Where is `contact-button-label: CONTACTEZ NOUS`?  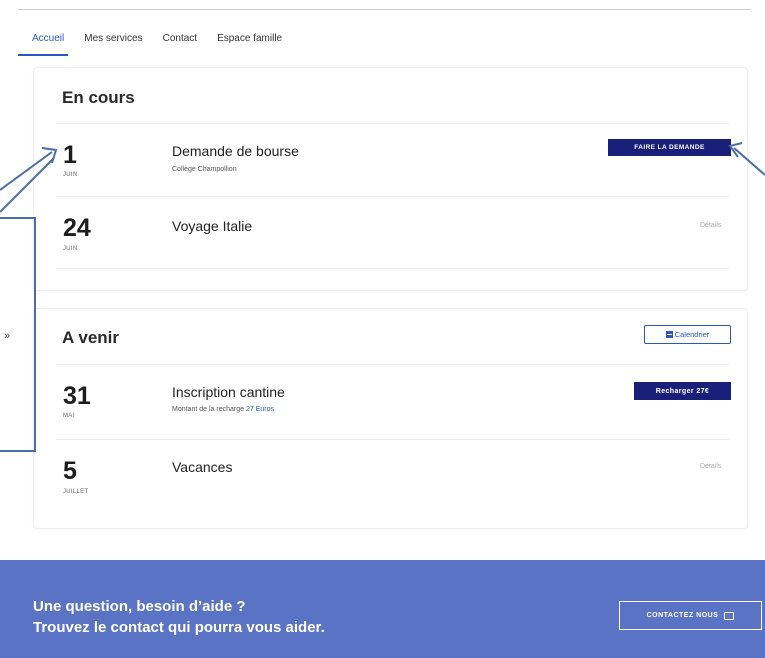
contact-button-label: CONTACTEZ NOUS is located at coordinates (682, 615).